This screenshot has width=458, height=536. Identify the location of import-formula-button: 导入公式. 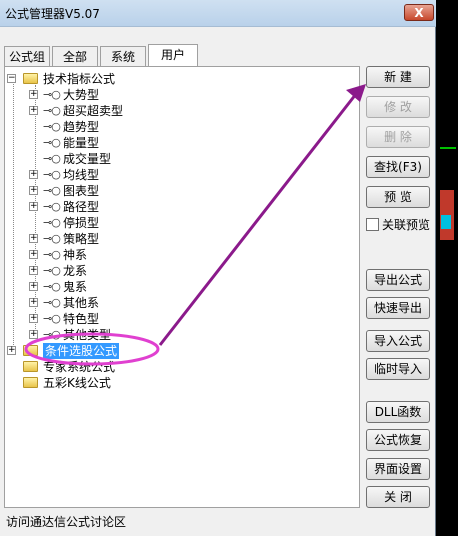
(398, 341).